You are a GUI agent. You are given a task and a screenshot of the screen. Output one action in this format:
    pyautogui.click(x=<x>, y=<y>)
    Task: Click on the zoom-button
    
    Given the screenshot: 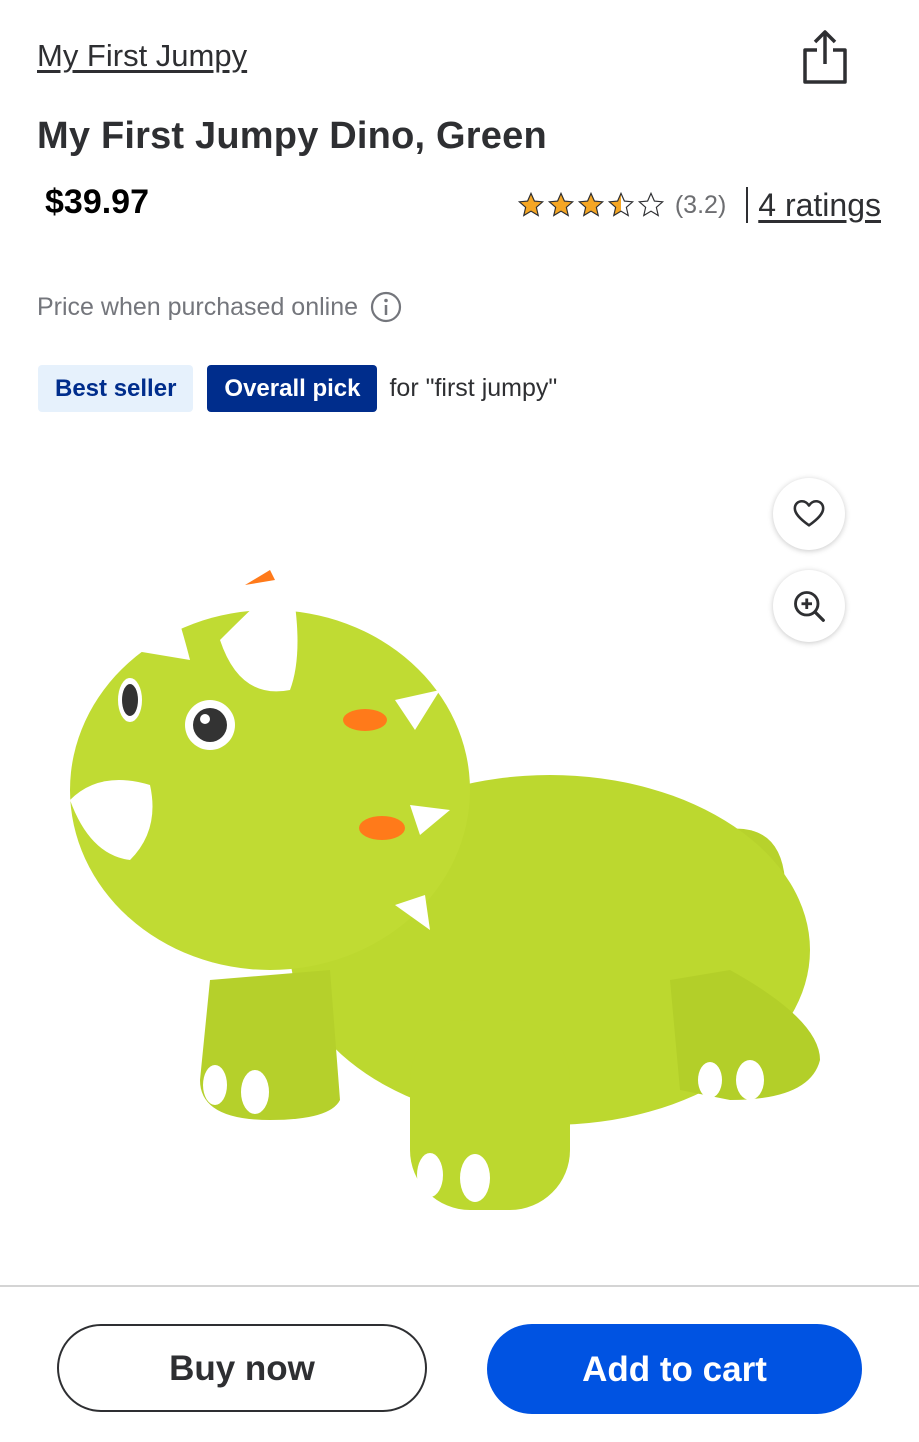 What is the action you would take?
    pyautogui.click(x=809, y=606)
    